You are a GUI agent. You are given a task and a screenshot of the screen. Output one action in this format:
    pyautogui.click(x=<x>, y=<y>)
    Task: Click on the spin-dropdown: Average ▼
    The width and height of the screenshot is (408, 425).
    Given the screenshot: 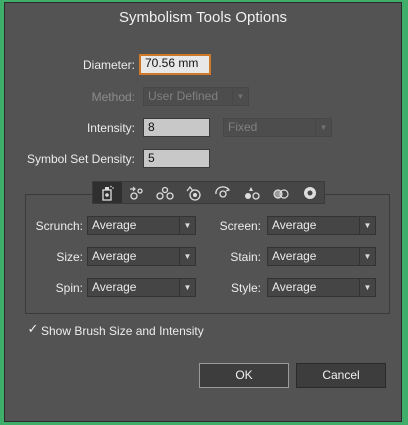 What is the action you would take?
    pyautogui.click(x=141, y=287)
    